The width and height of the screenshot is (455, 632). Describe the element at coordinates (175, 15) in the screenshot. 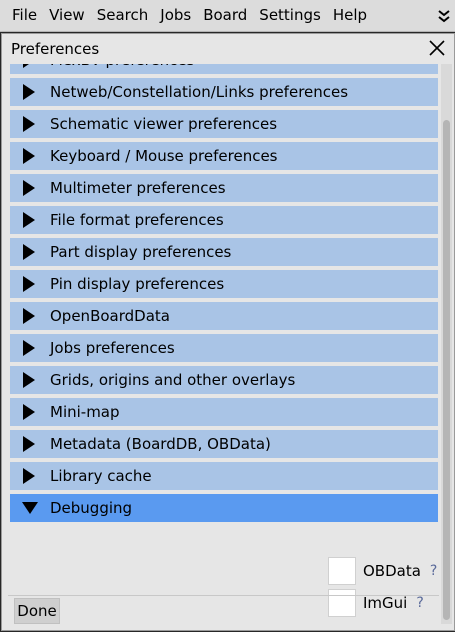

I see `menu-jobs: Jobs` at that location.